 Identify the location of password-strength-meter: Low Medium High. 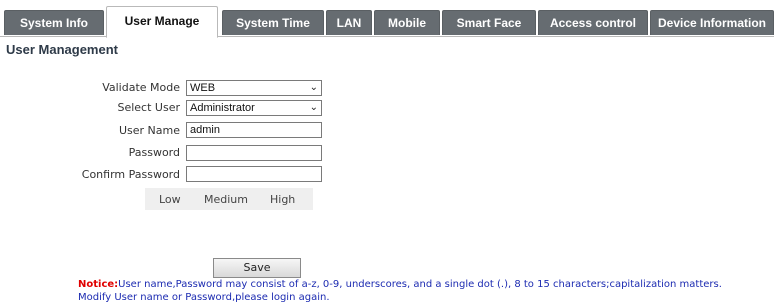
(229, 199).